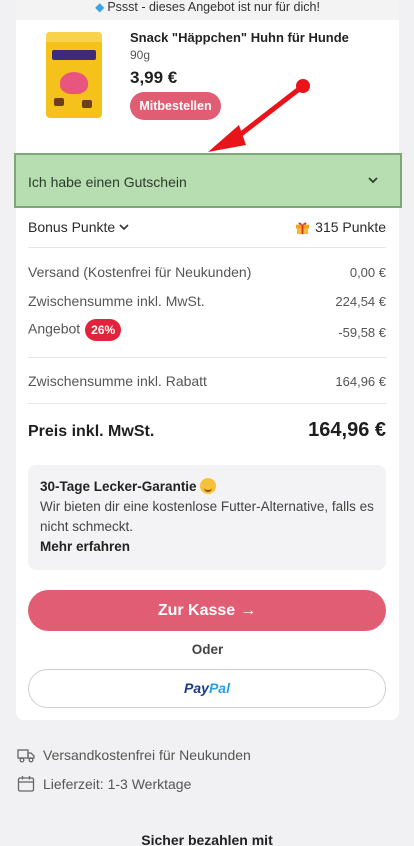 The width and height of the screenshot is (414, 846). Describe the element at coordinates (340, 227) in the screenshot. I see `bonus-points-value: 315 Punkte` at that location.